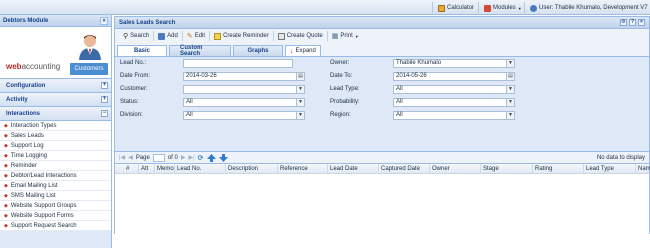  I want to click on modules-label: Modules, so click(504, 8).